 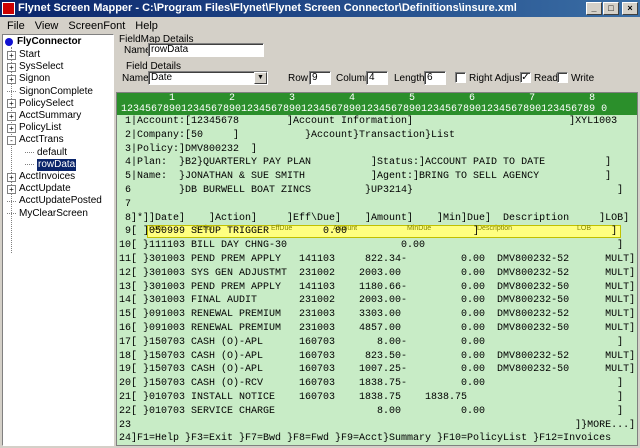 I want to click on tree-item-label: rowData, so click(x=57, y=164).